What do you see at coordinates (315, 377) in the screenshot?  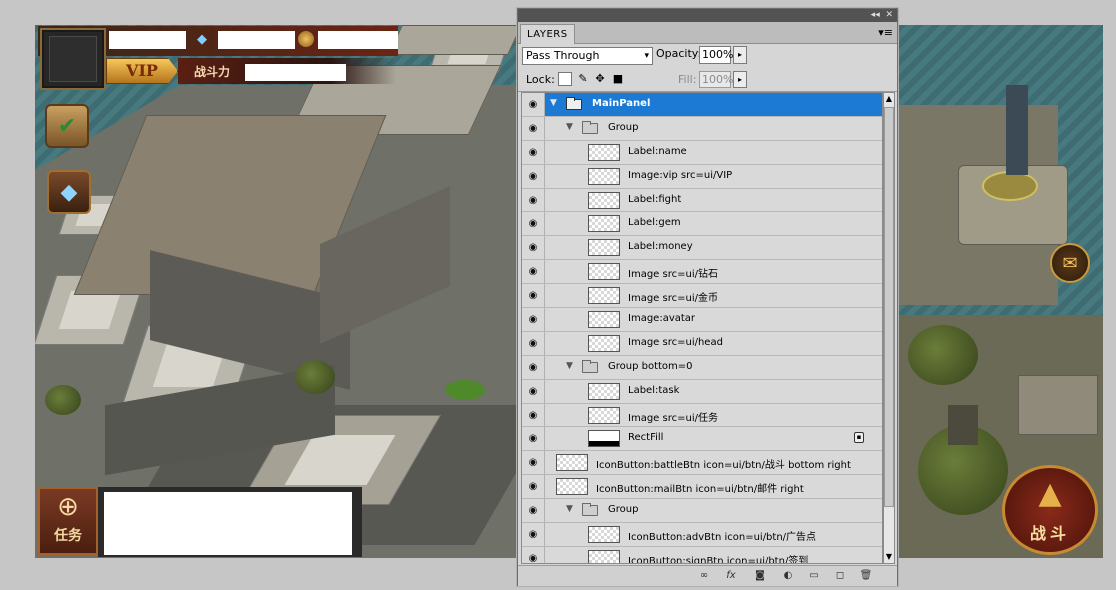 I see `tree` at bounding box center [315, 377].